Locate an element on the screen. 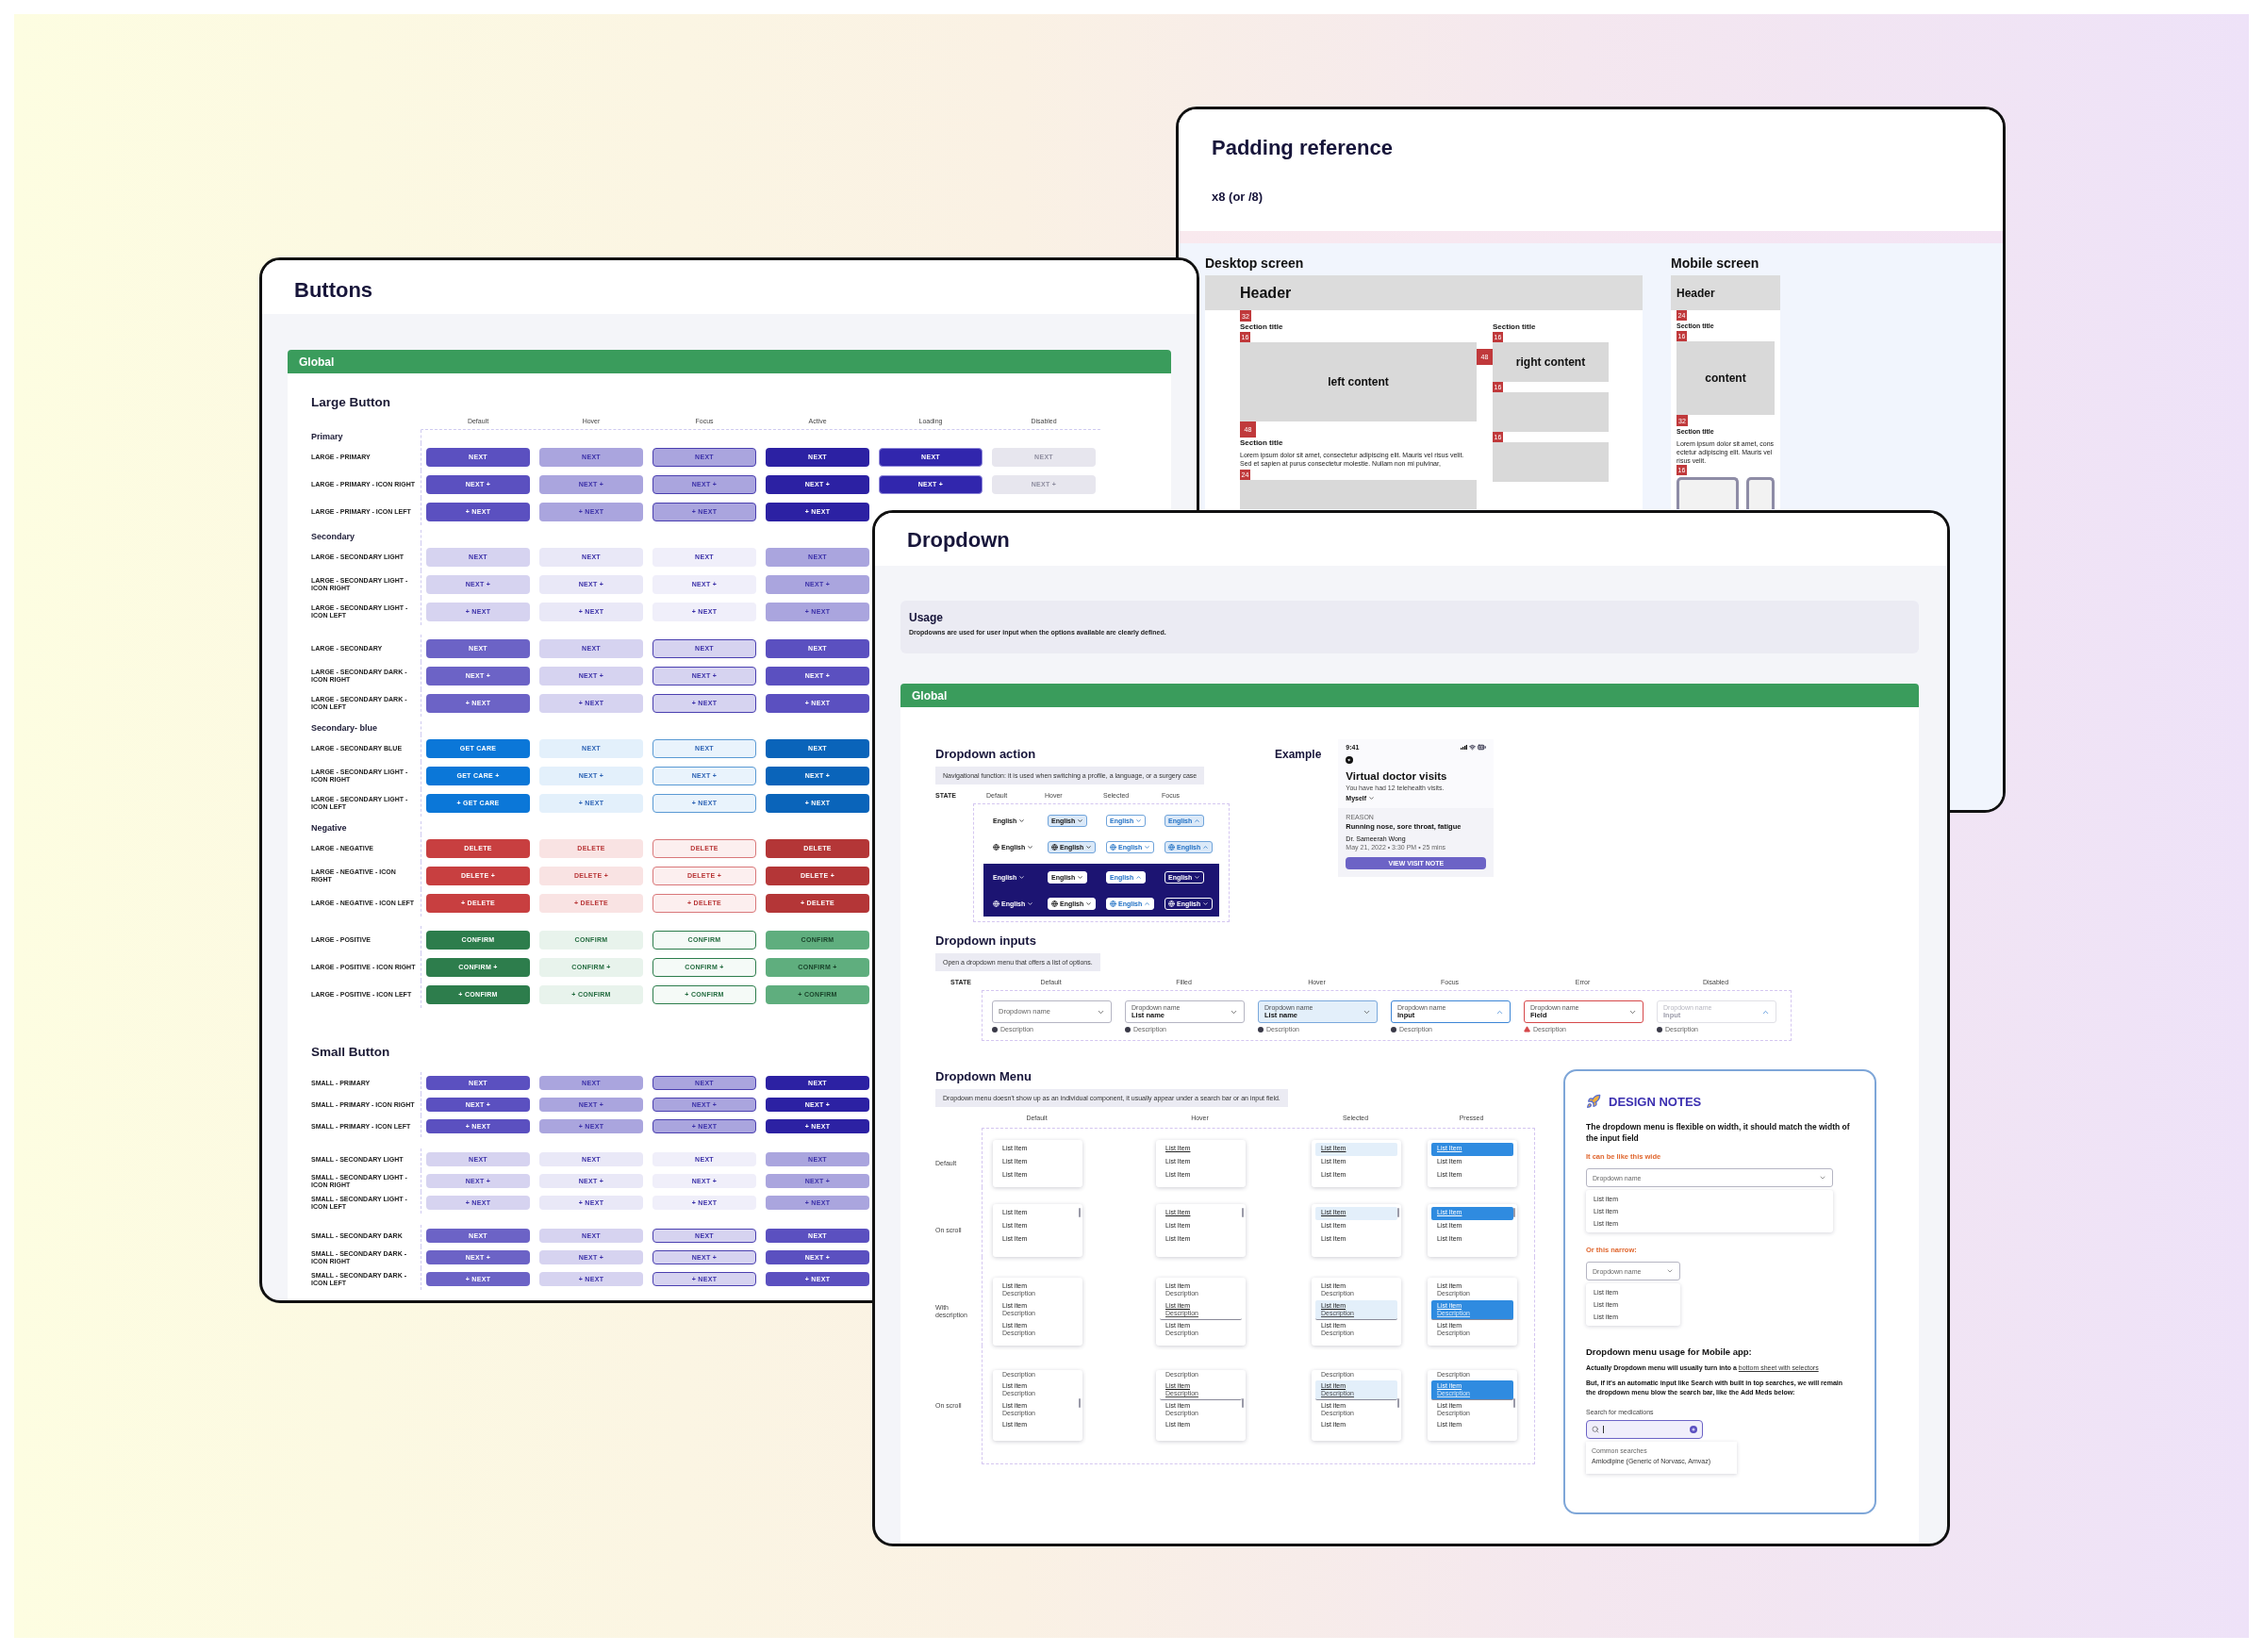 This screenshot has width=2263, height=1652. subsection-title: Dropdown inputs is located at coordinates (986, 941).